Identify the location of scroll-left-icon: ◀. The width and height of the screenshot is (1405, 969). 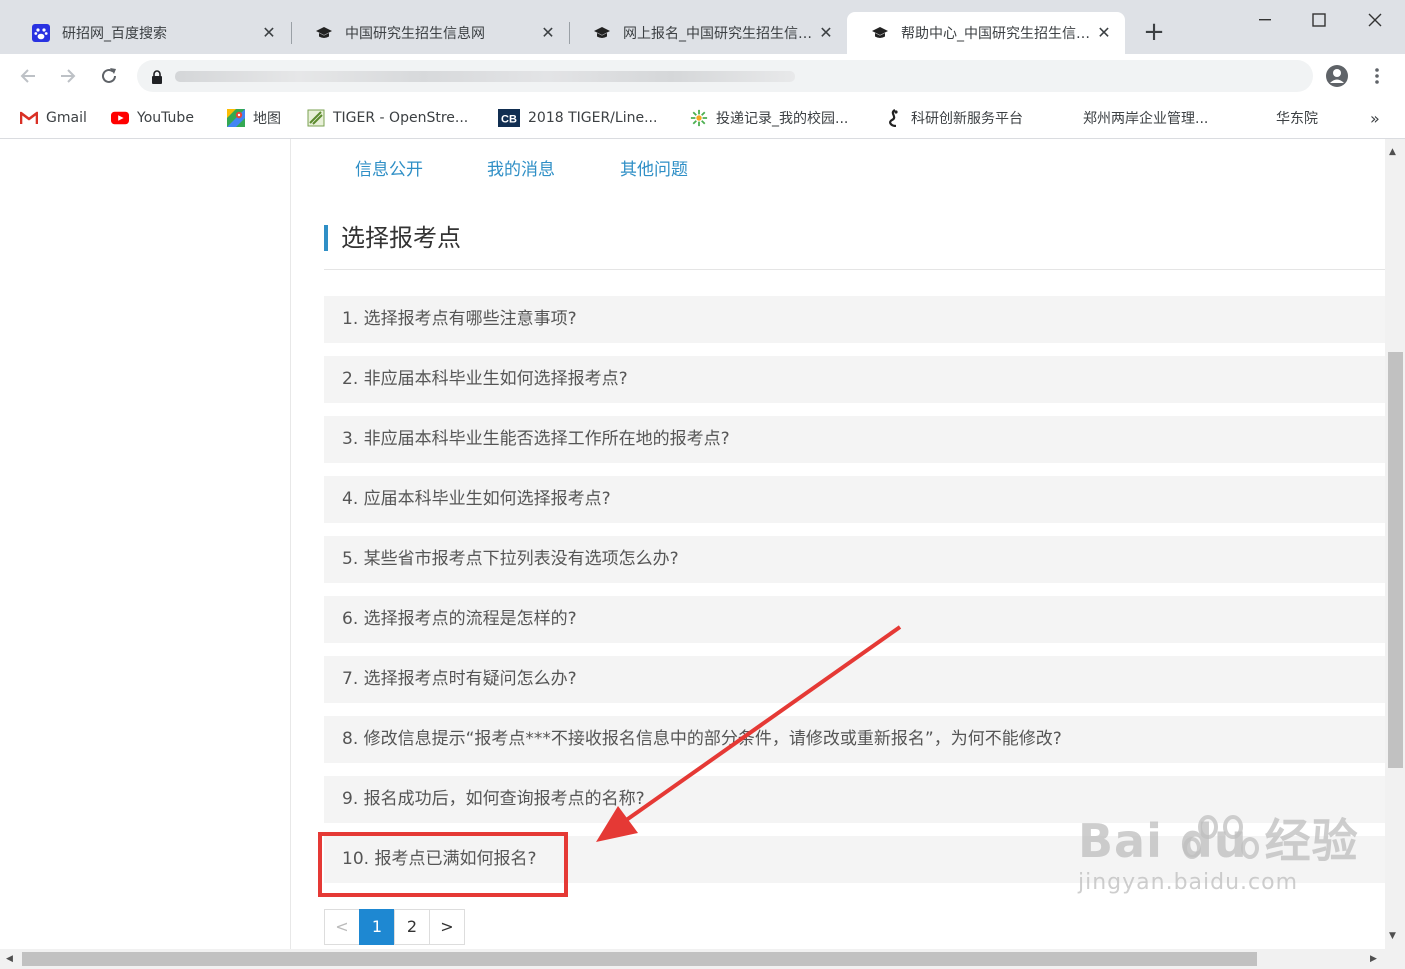
(9, 959).